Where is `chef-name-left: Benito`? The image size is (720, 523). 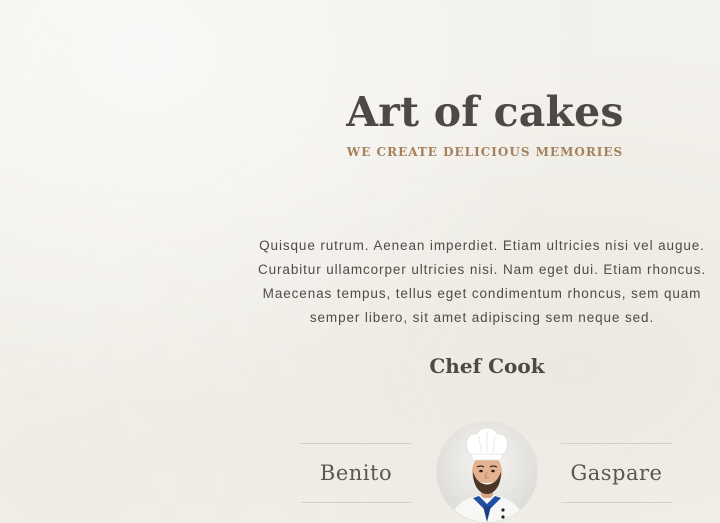
chef-name-left: Benito is located at coordinates (356, 473).